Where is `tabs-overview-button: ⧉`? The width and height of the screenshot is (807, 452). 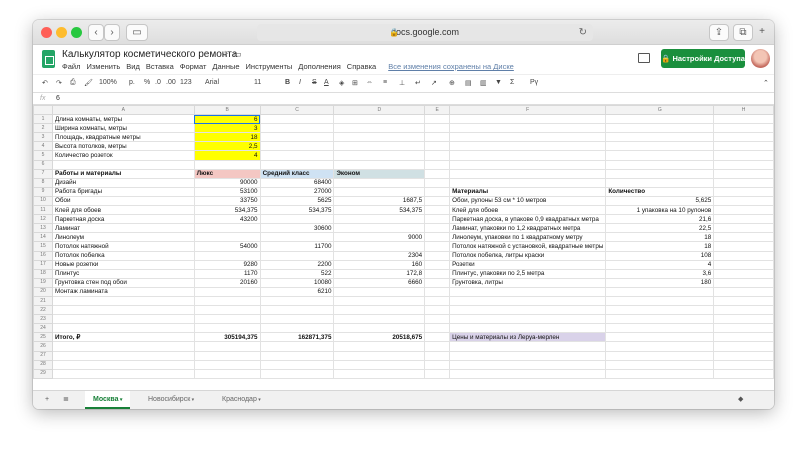
tabs-overview-button: ⧉ is located at coordinates (743, 32).